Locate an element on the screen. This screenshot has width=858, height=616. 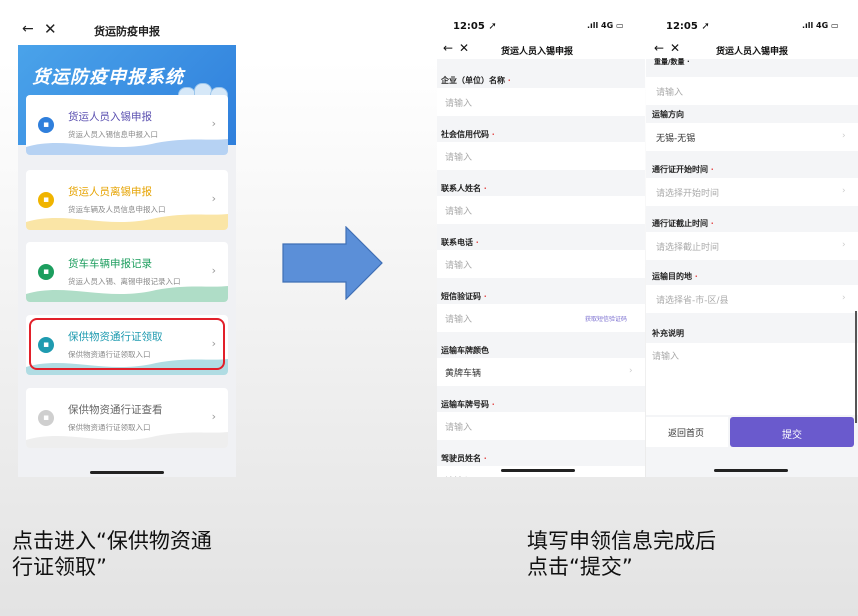
field-label-text: 通行证截止时间 is located at coordinates (680, 223).